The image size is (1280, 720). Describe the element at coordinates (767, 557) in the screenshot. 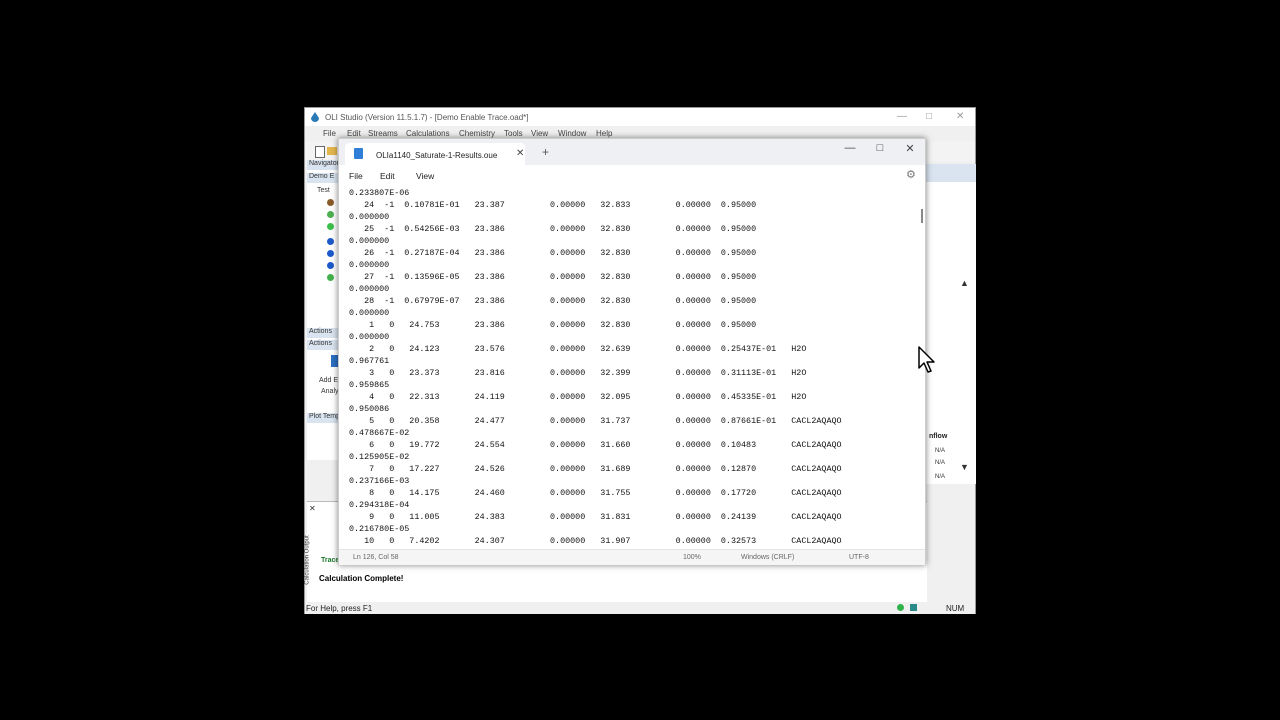

I see `line-ending: Windows (CRLF)` at that location.